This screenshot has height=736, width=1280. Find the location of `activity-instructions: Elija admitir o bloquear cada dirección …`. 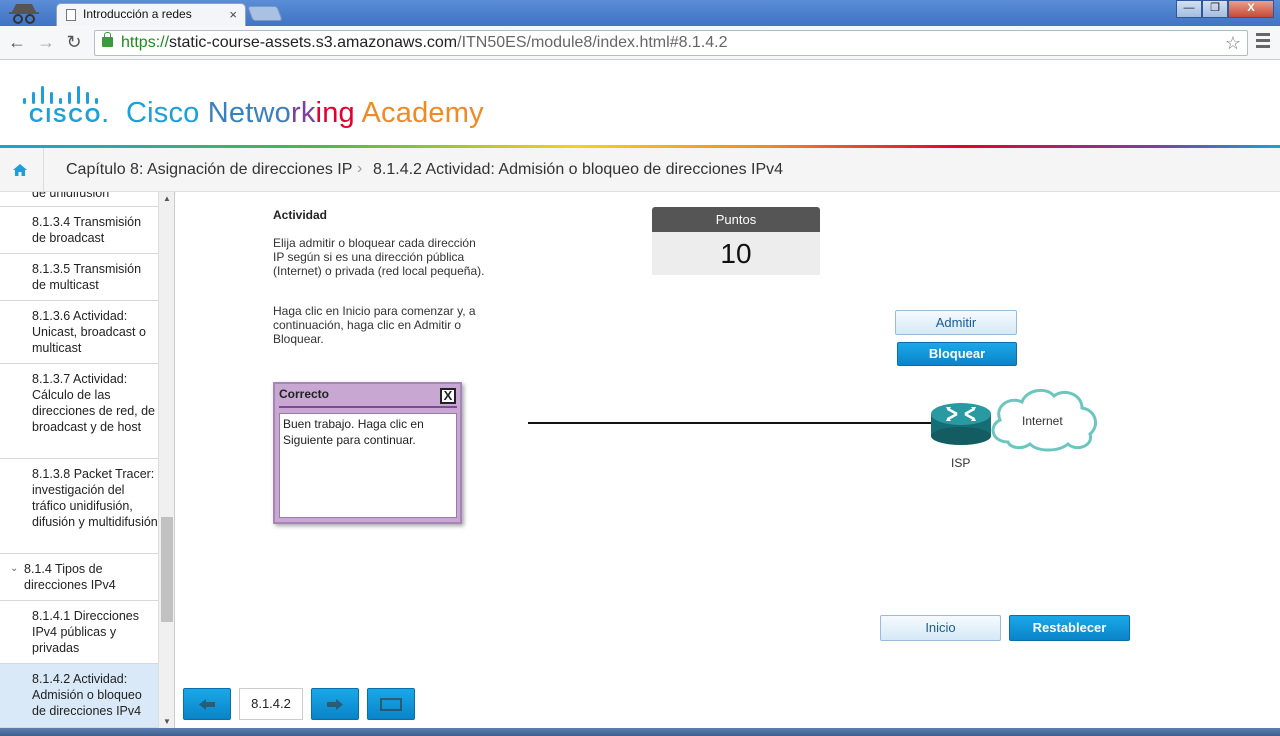

activity-instructions: Elija admitir o bloquear cada dirección … is located at coordinates (379, 257).